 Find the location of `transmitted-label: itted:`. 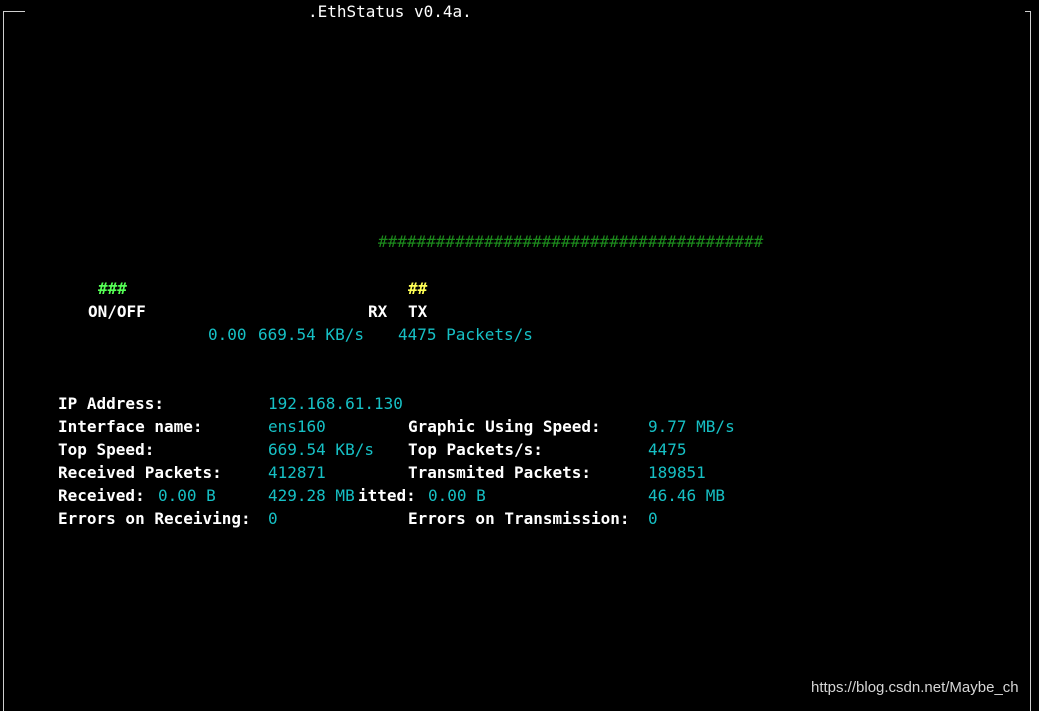

transmitted-label: itted: is located at coordinates (387, 495).